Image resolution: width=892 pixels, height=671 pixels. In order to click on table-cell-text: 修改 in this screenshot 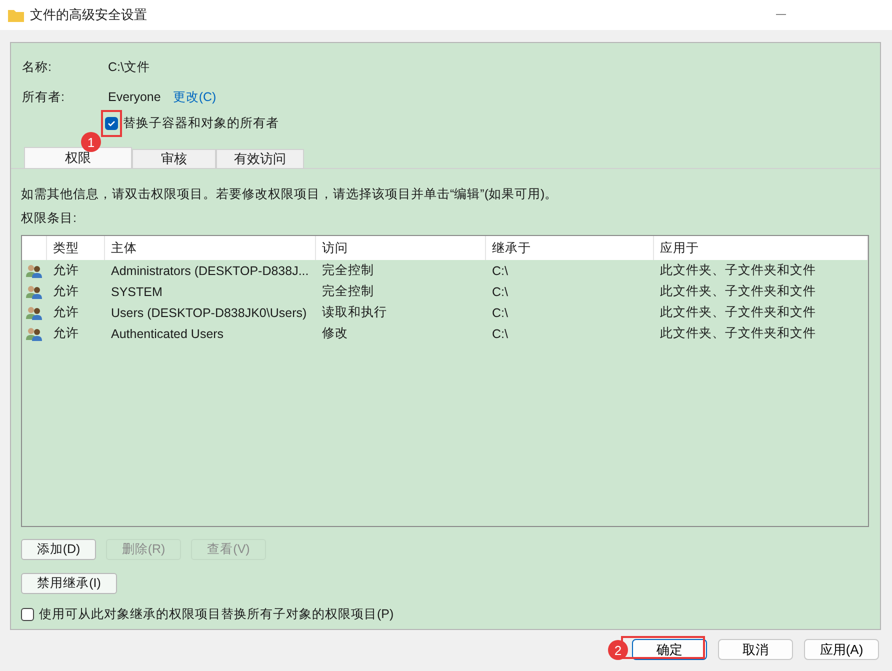, I will do `click(335, 333)`.